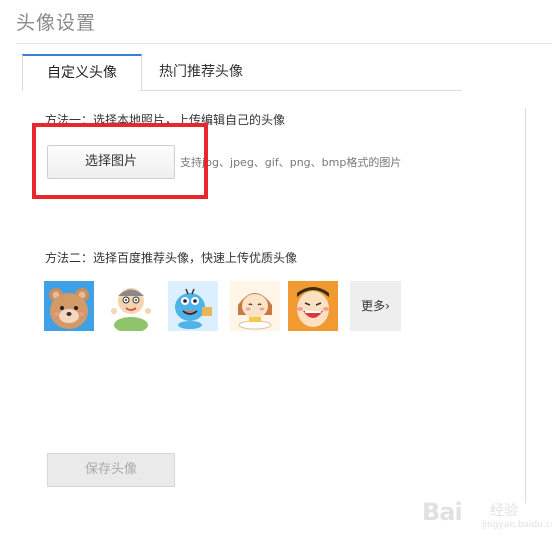  What do you see at coordinates (201, 72) in the screenshot?
I see `tab-hot-recommended: 热门推荐头像` at bounding box center [201, 72].